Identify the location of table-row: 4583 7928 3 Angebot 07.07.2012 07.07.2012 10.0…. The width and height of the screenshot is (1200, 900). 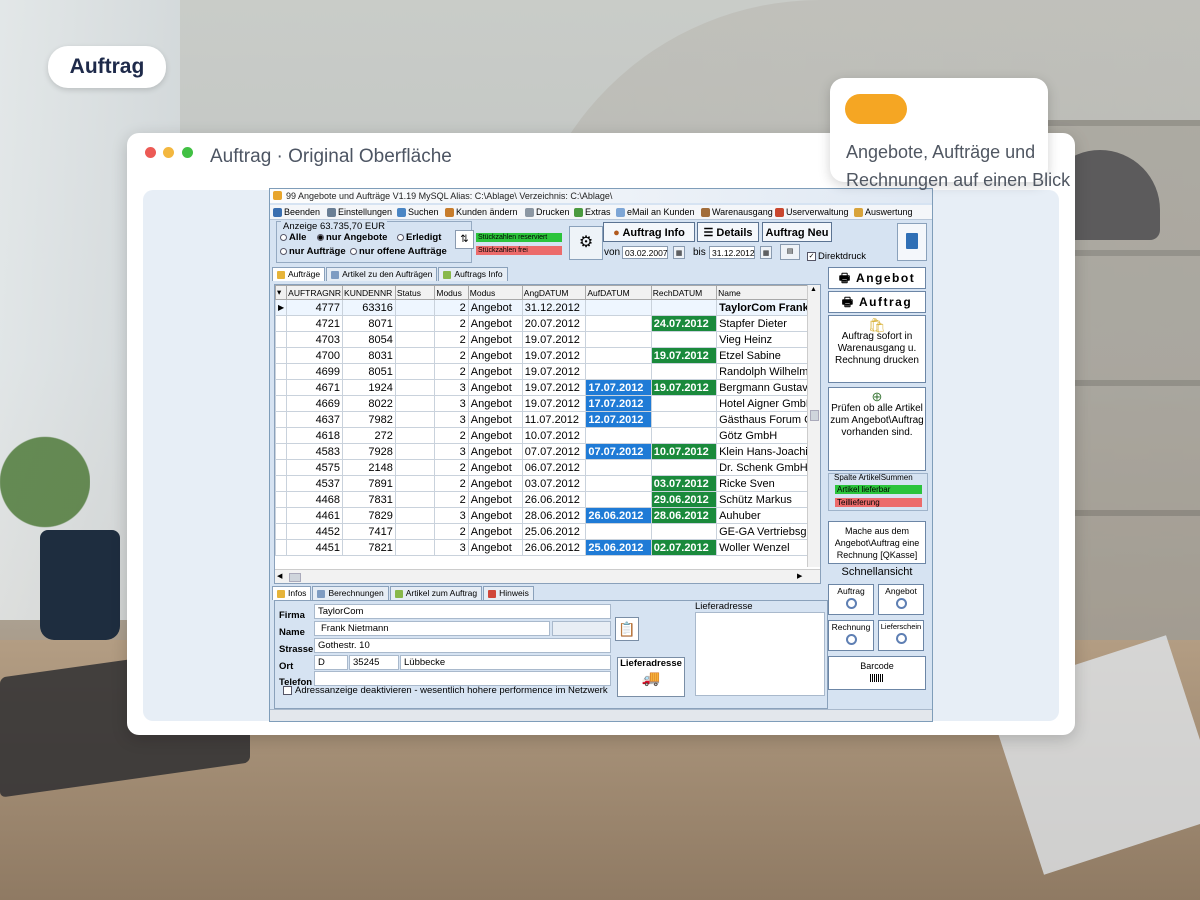
(547, 451).